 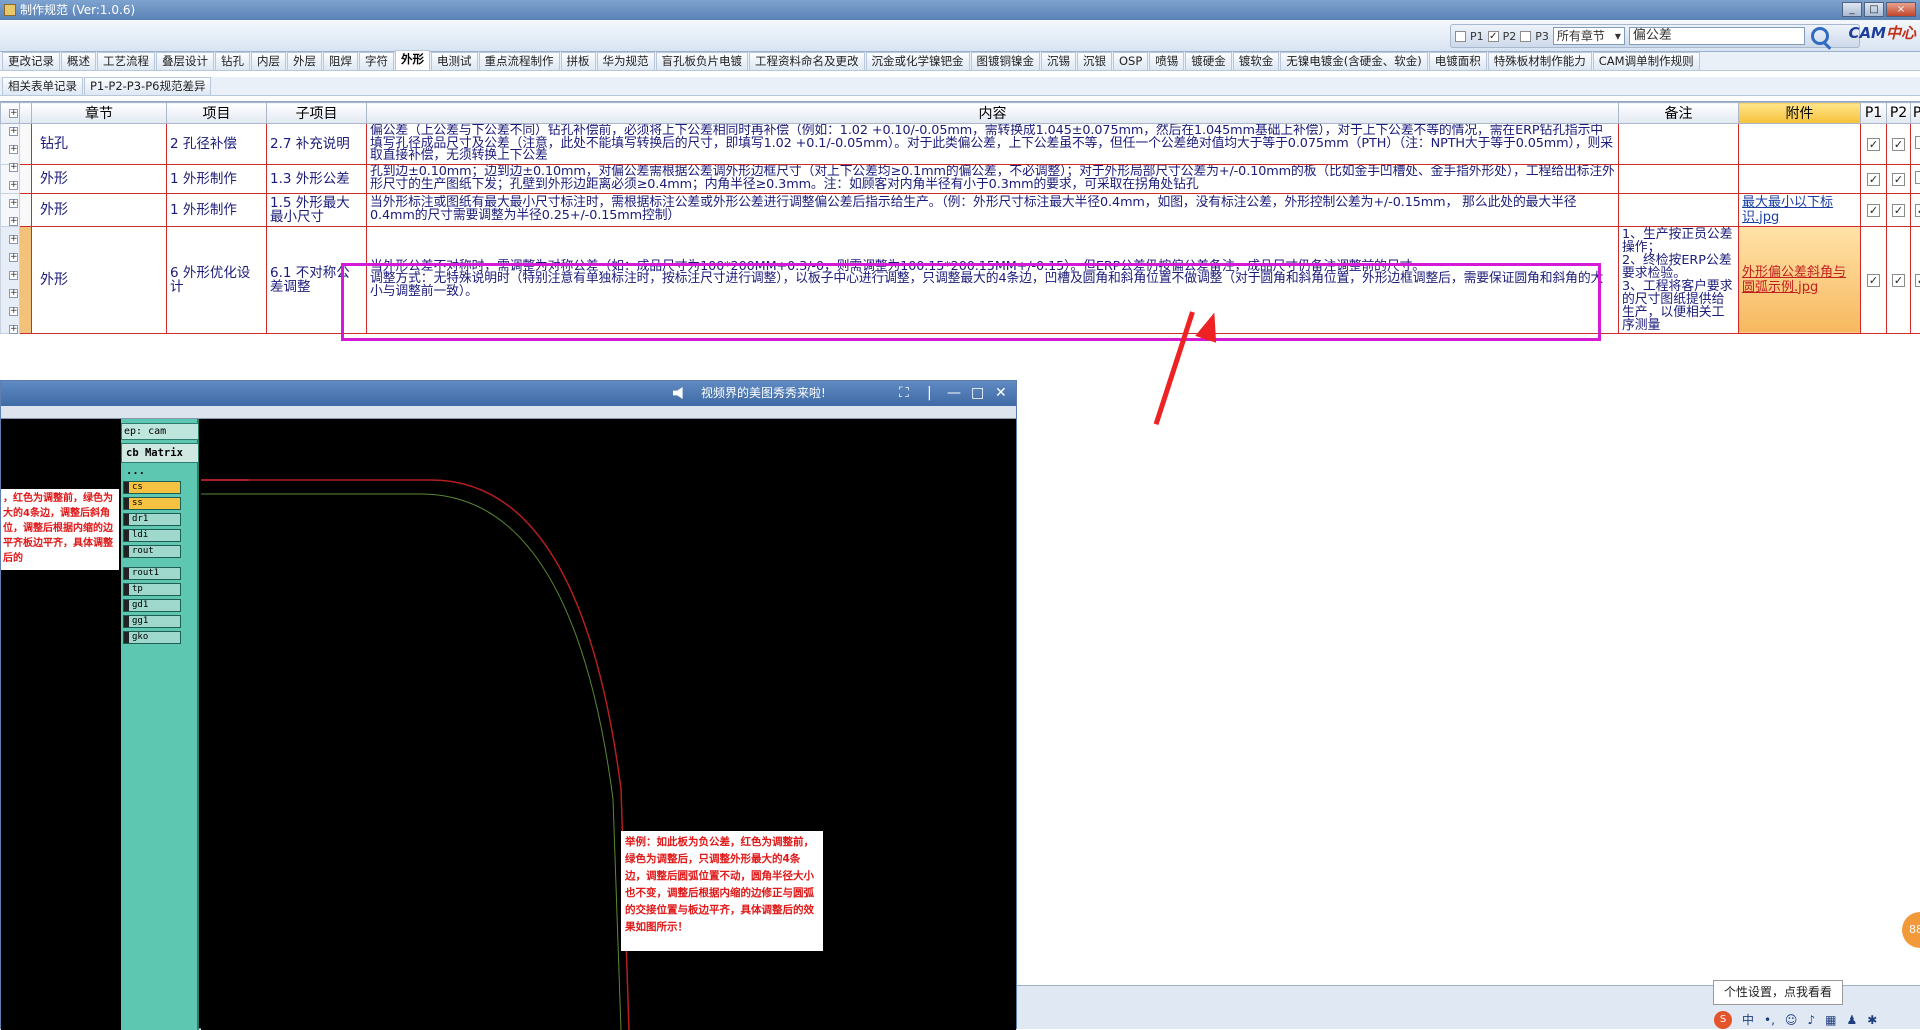 I want to click on p3-row-checkbox, so click(x=1917, y=177).